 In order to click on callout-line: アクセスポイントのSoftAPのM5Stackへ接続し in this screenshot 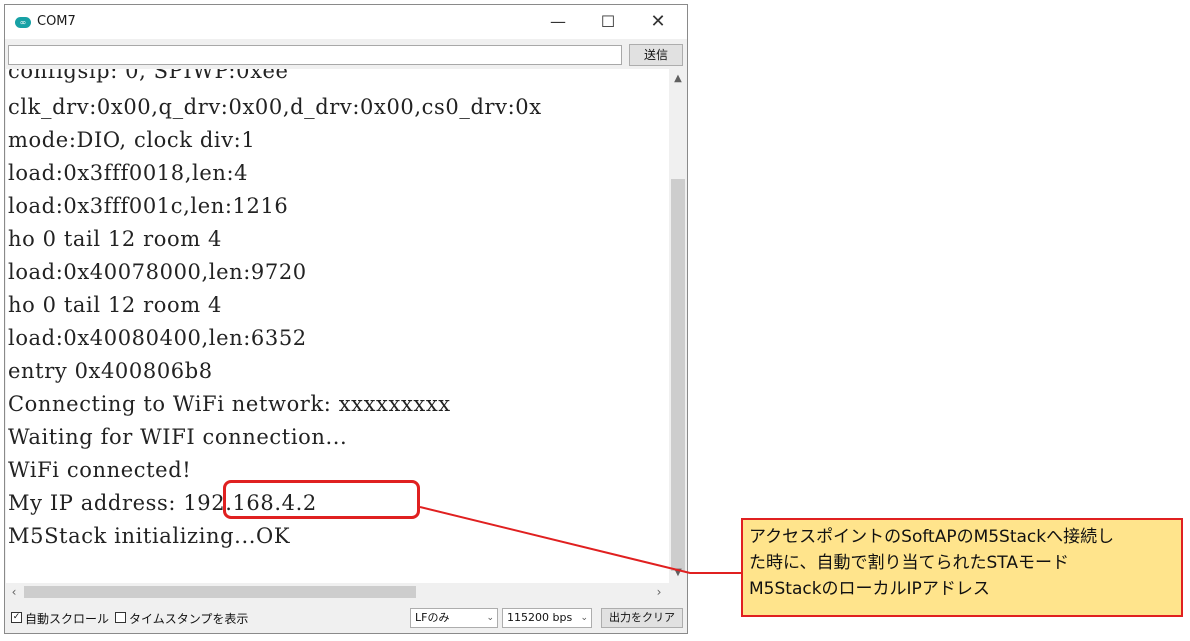, I will do `click(932, 537)`.